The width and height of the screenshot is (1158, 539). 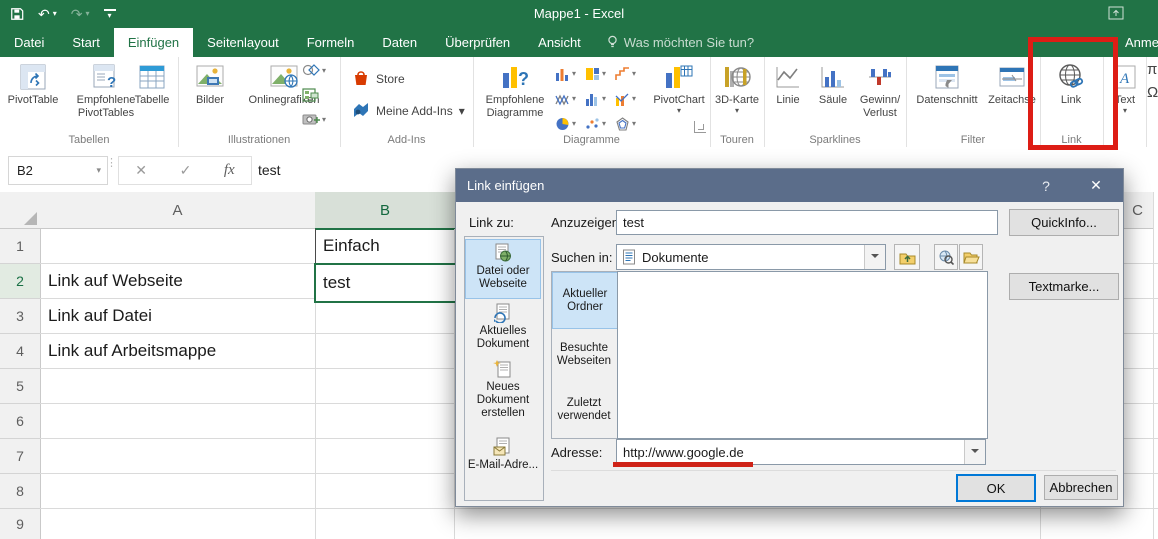 What do you see at coordinates (630, 123) in the screenshot?
I see `radar-chart-button: ▾` at bounding box center [630, 123].